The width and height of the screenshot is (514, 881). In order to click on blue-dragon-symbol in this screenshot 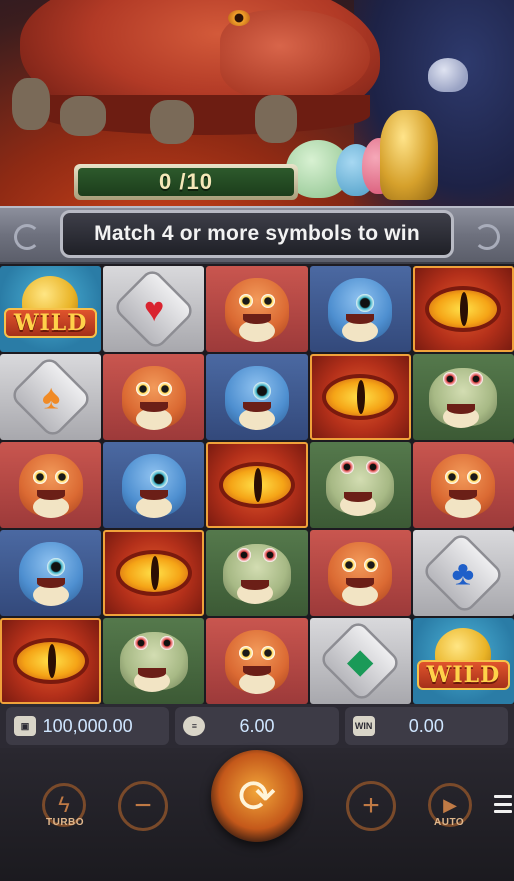, I will do `click(256, 398)`.